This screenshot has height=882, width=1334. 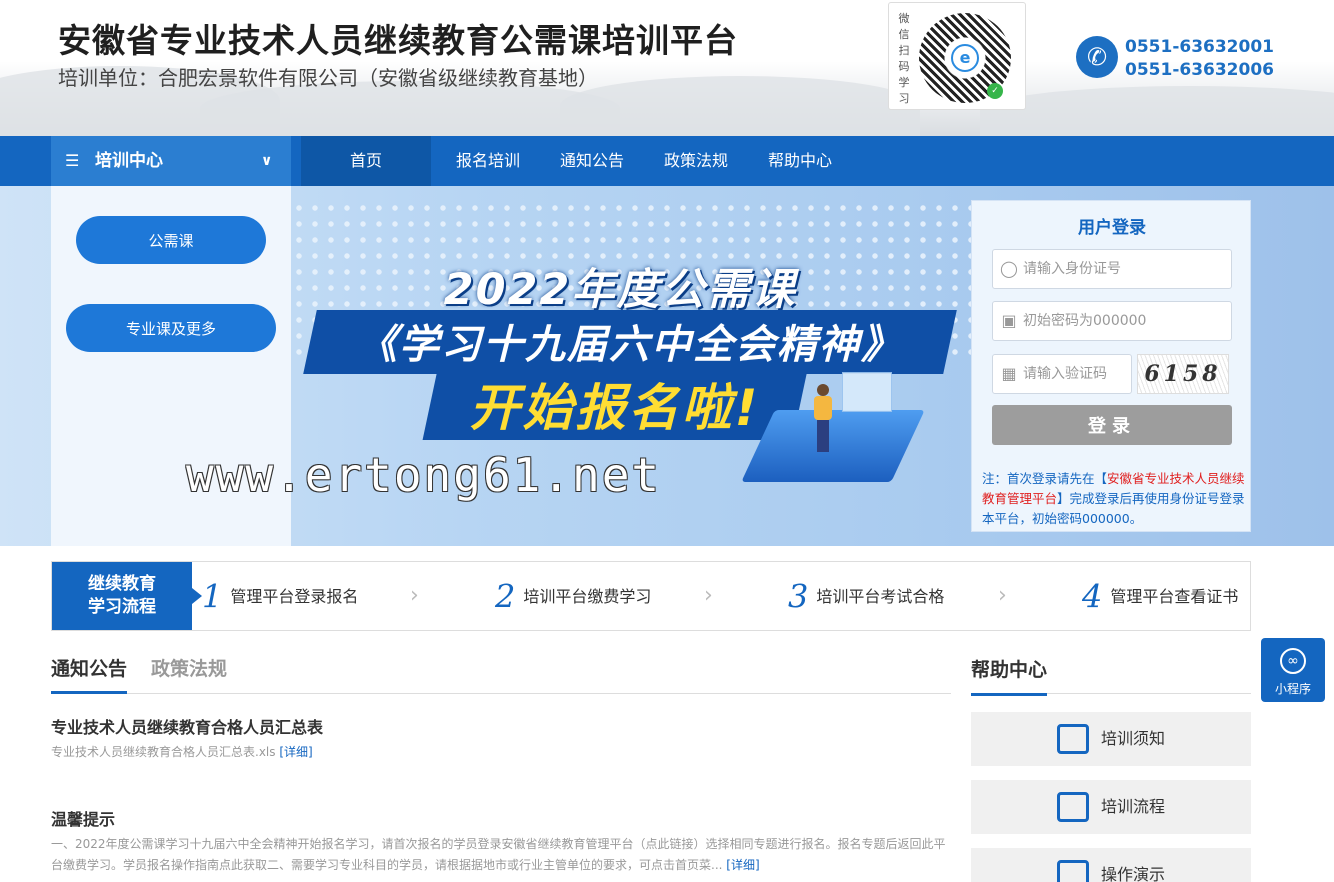 I want to click on watermark-text: www.ertong61.net, so click(x=424, y=475).